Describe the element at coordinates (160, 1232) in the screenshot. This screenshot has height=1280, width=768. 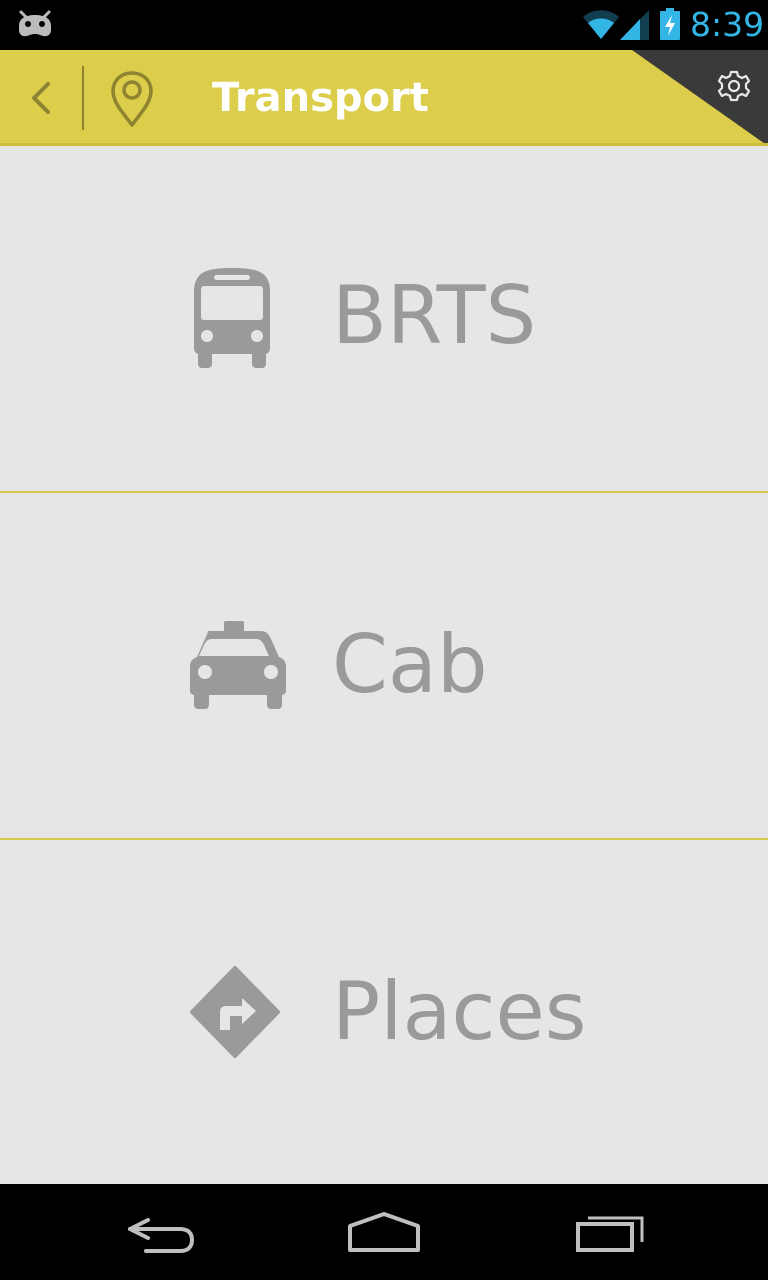
I see `nav-back-icon` at that location.